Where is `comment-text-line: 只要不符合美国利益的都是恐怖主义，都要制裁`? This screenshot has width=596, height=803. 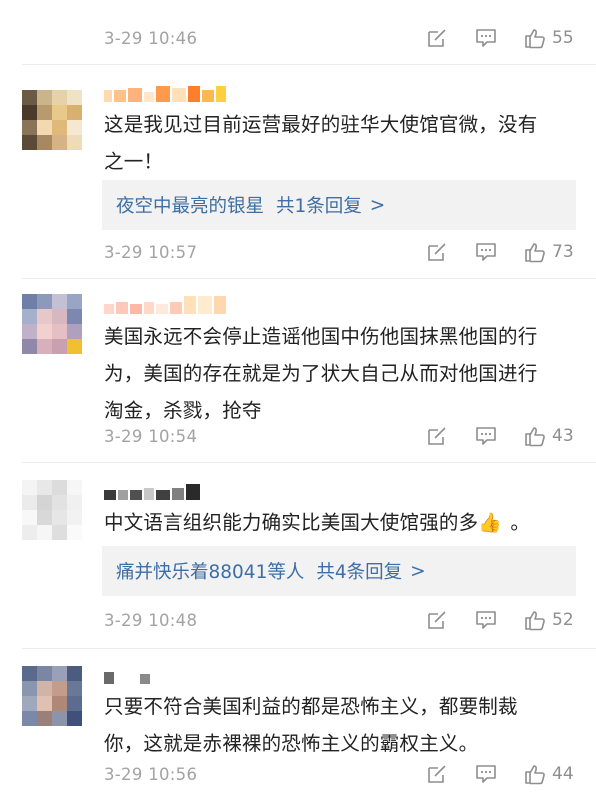
comment-text-line: 只要不符合美国利益的都是恐怖主义，都要制裁 is located at coordinates (311, 706).